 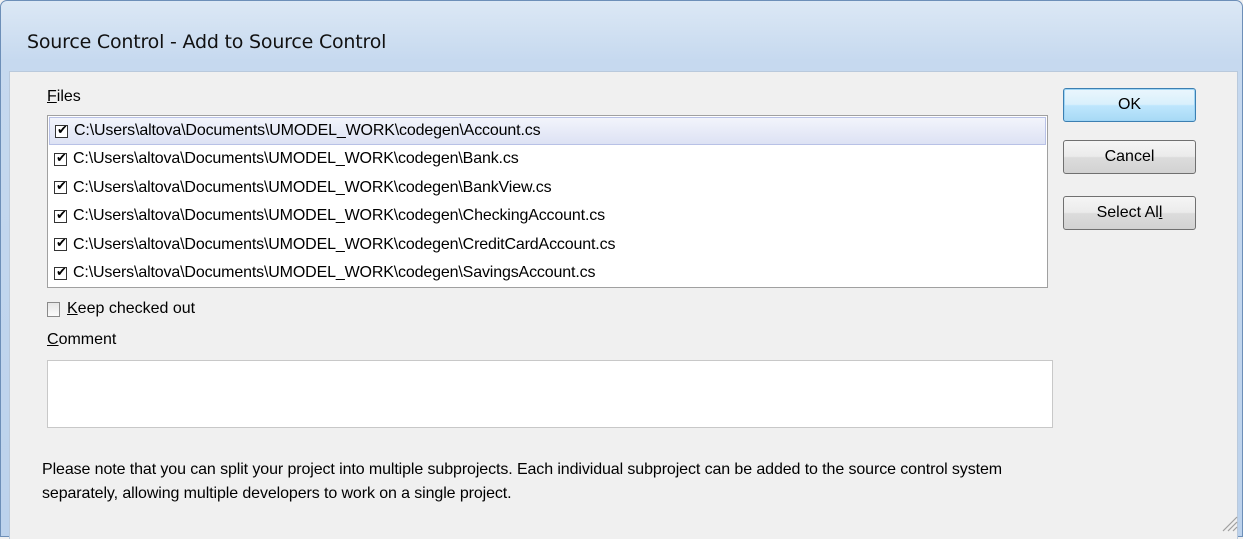 I want to click on window-title: Source Control - Add to Source Control, so click(x=207, y=42).